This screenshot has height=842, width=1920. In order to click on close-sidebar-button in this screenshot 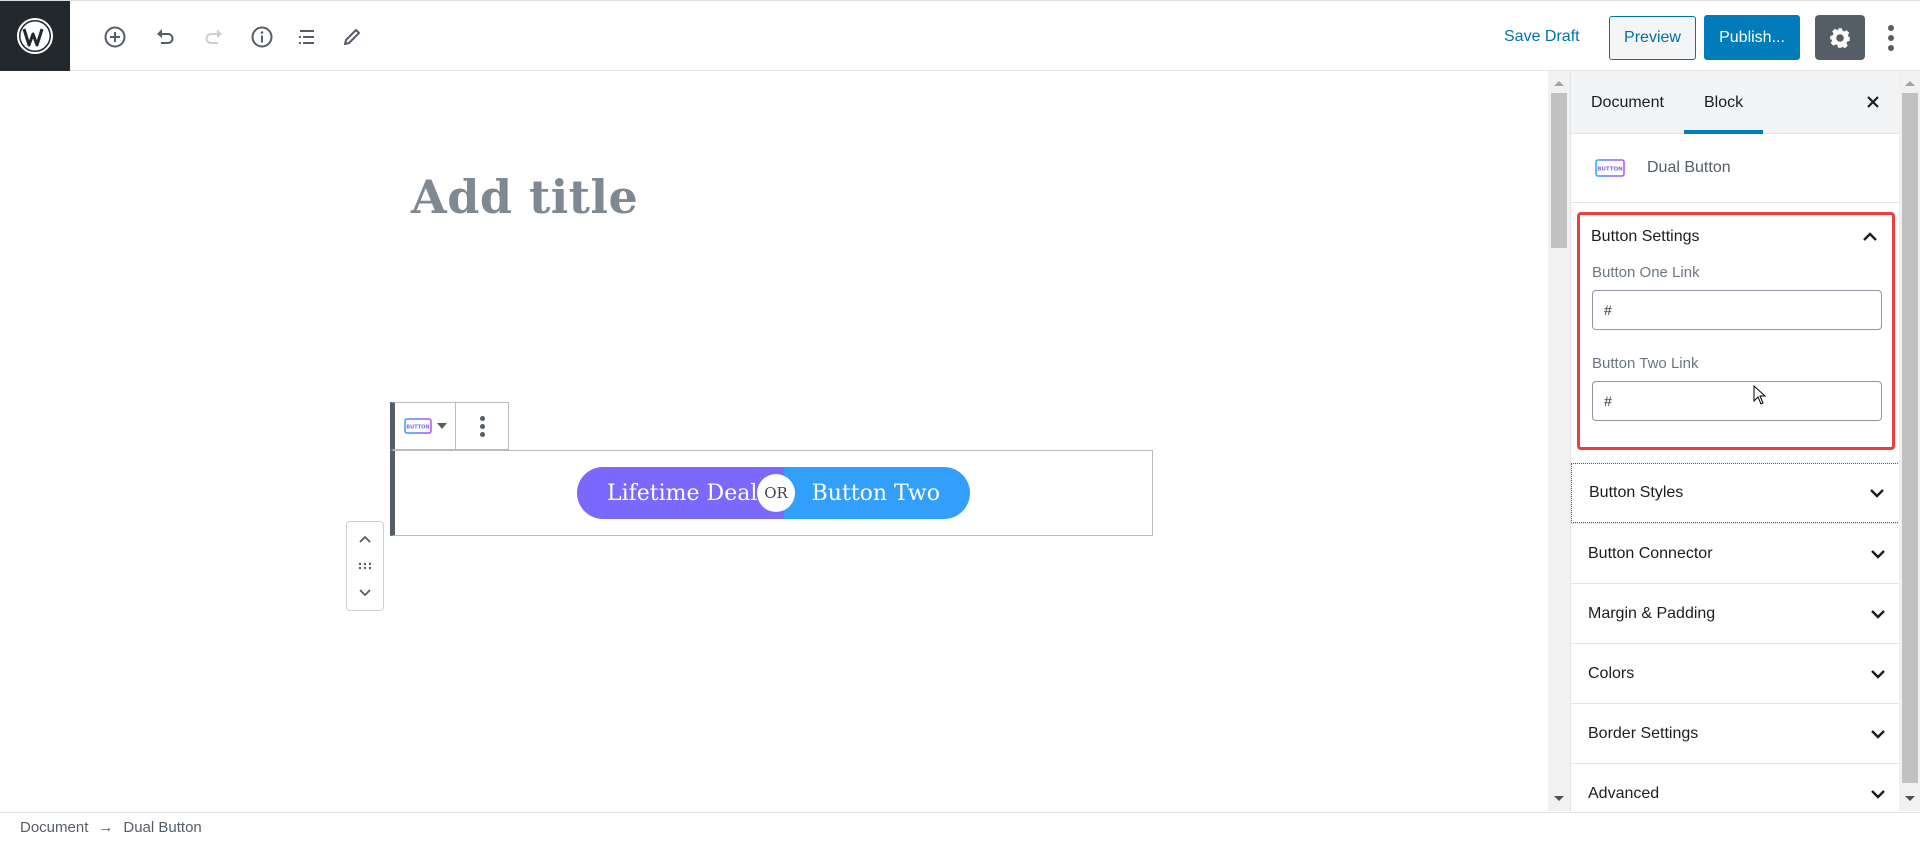, I will do `click(1873, 102)`.